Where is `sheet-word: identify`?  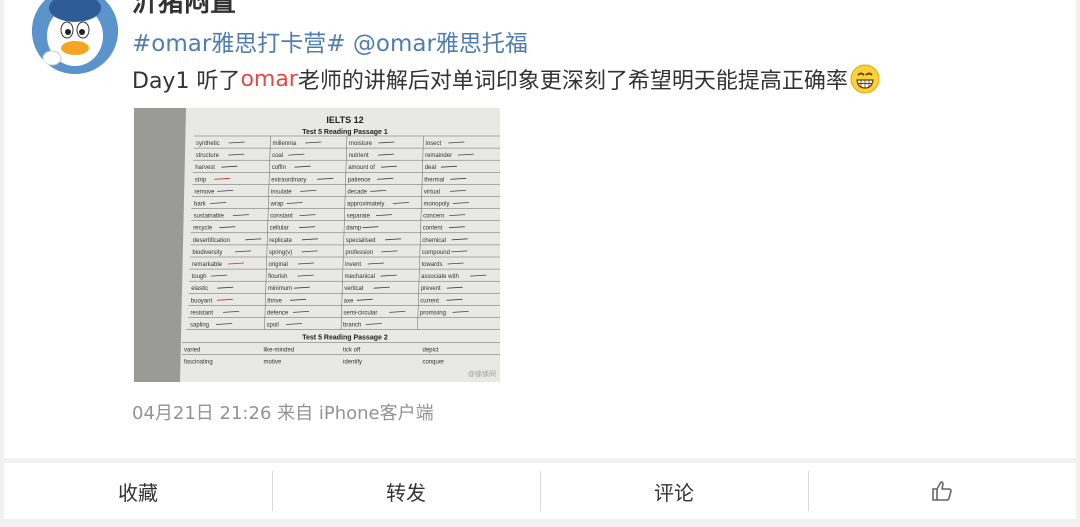
sheet-word: identify is located at coordinates (352, 363).